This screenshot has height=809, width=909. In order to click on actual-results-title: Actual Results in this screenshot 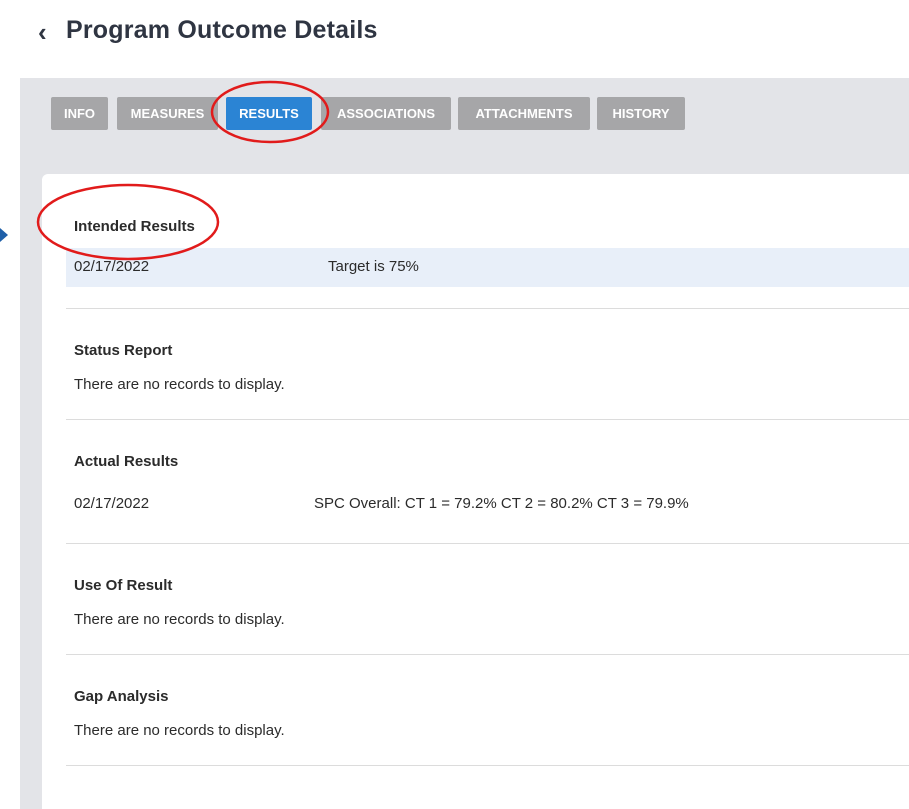, I will do `click(126, 461)`.